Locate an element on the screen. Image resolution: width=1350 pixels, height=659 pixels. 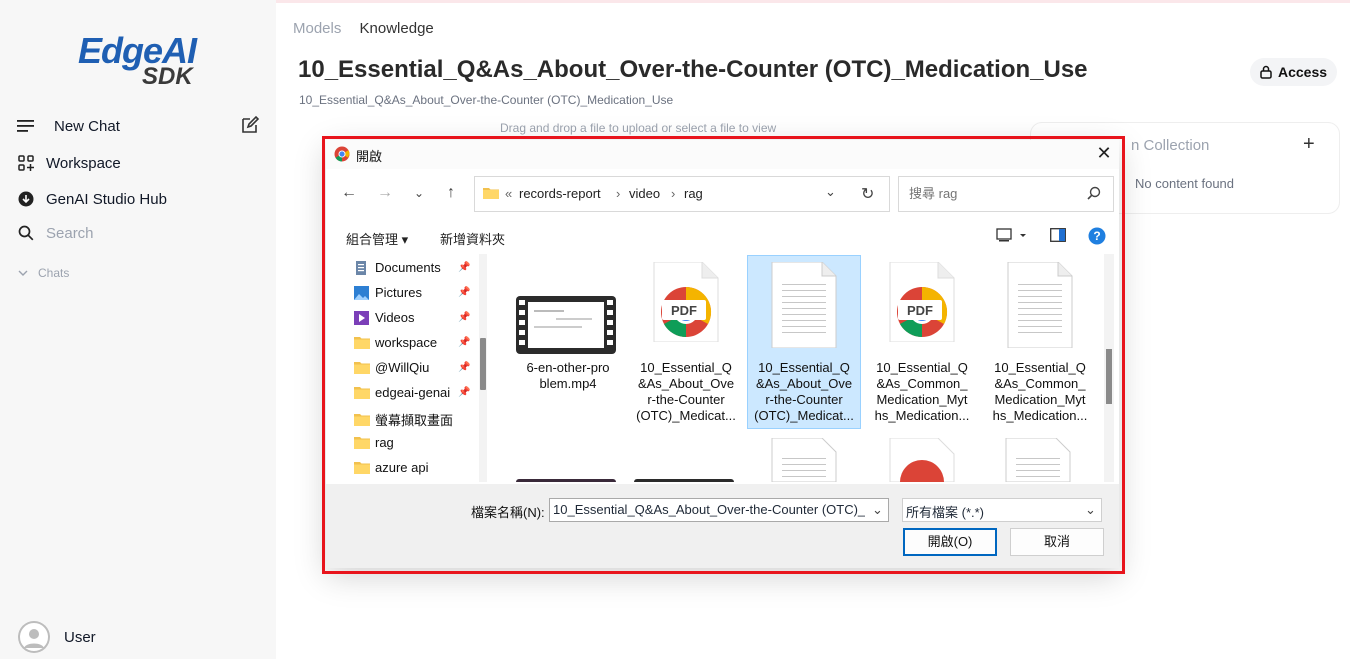
logo-line2: SDK is located at coordinates (167, 76).